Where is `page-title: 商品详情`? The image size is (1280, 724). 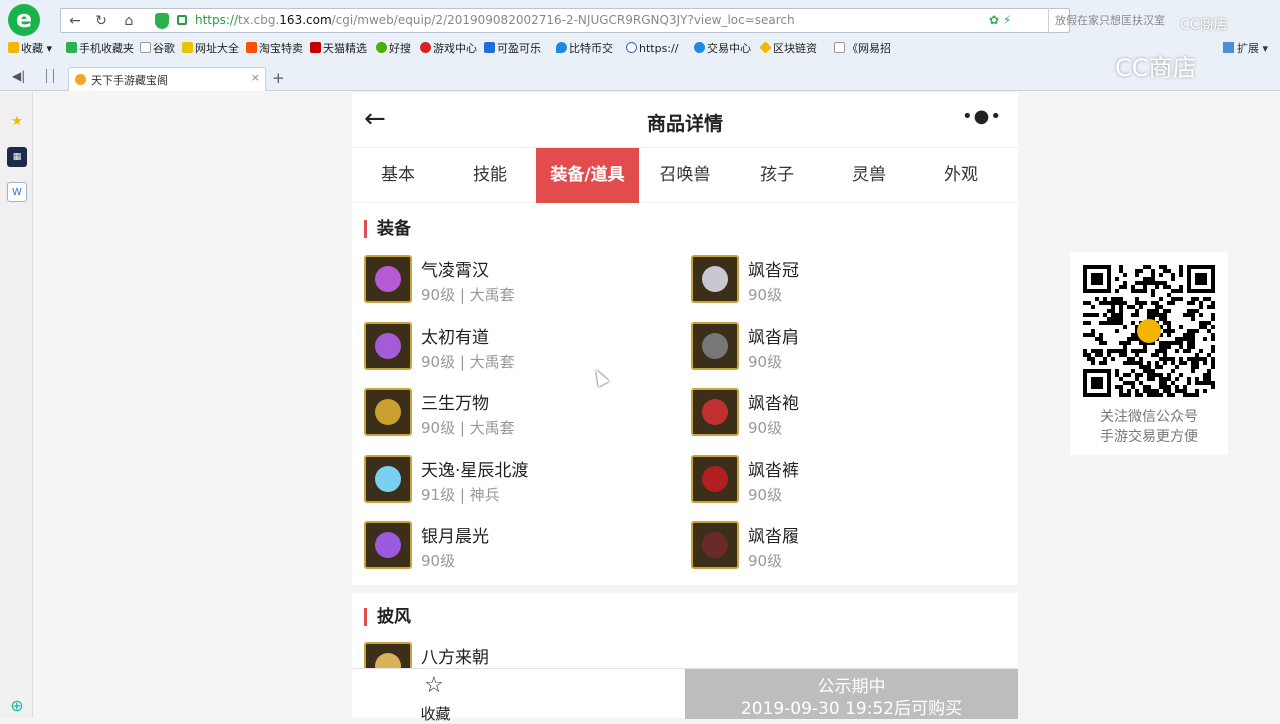
page-title: 商品详情 is located at coordinates (684, 124).